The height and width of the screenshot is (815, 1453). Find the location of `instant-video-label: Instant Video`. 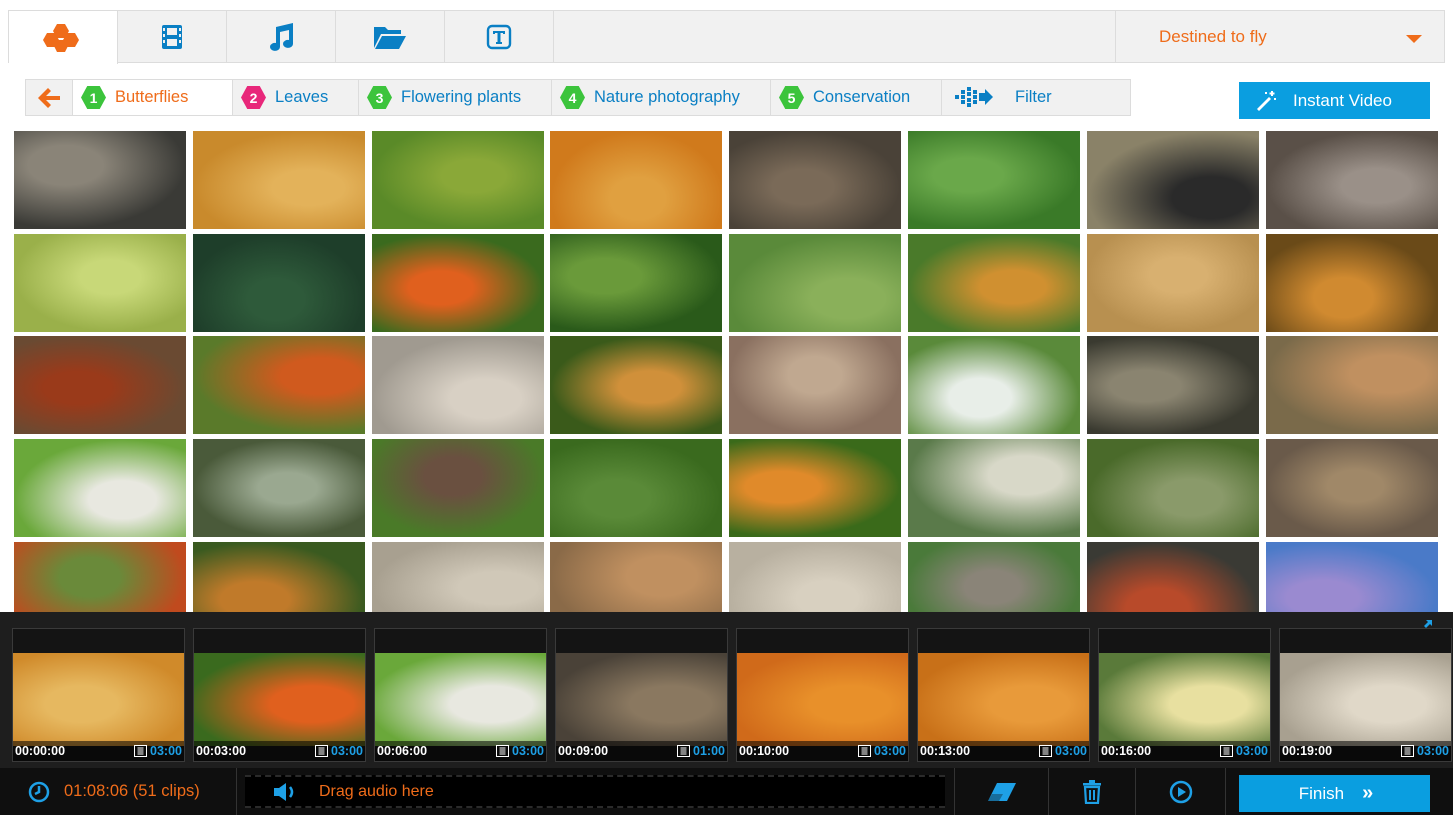

instant-video-label: Instant Video is located at coordinates (1342, 100).